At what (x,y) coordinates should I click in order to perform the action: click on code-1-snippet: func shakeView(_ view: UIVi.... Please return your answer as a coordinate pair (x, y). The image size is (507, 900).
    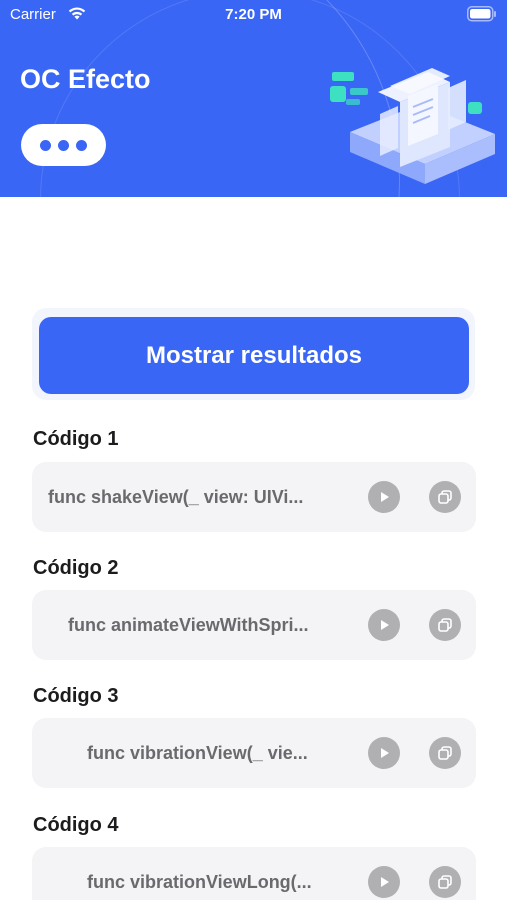
    Looking at the image, I should click on (176, 497).